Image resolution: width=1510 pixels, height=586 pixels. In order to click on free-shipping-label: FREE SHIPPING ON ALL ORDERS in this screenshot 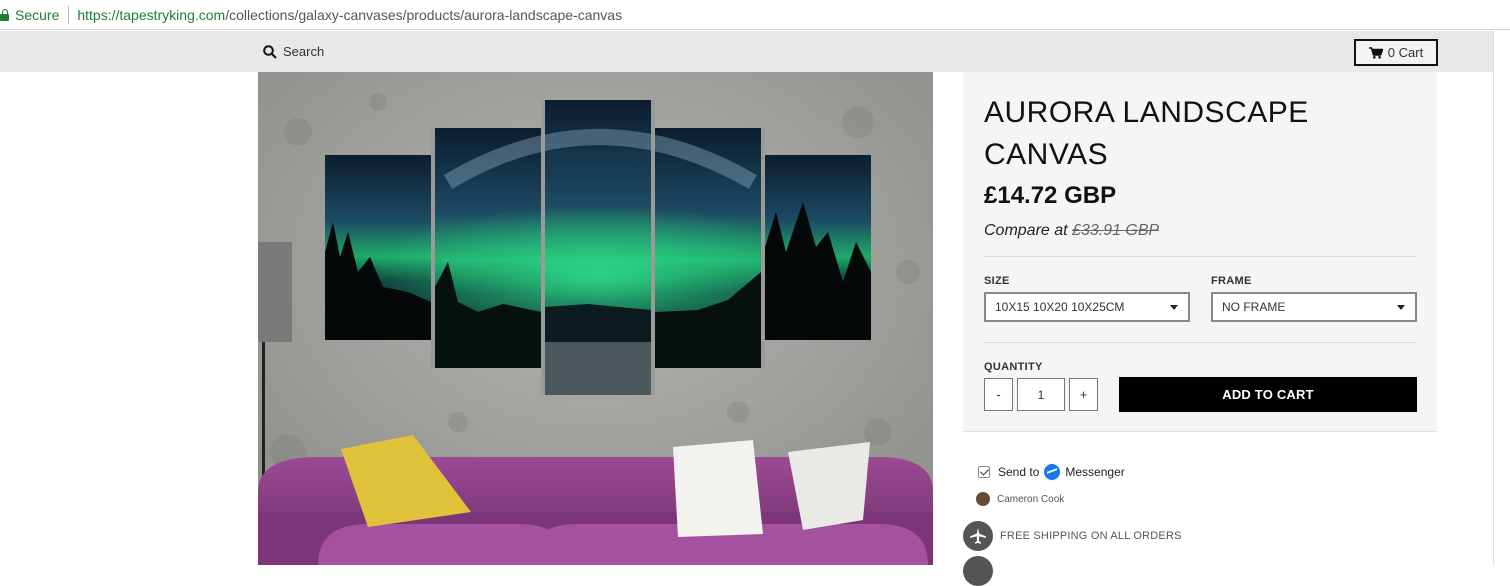, I will do `click(1091, 536)`.